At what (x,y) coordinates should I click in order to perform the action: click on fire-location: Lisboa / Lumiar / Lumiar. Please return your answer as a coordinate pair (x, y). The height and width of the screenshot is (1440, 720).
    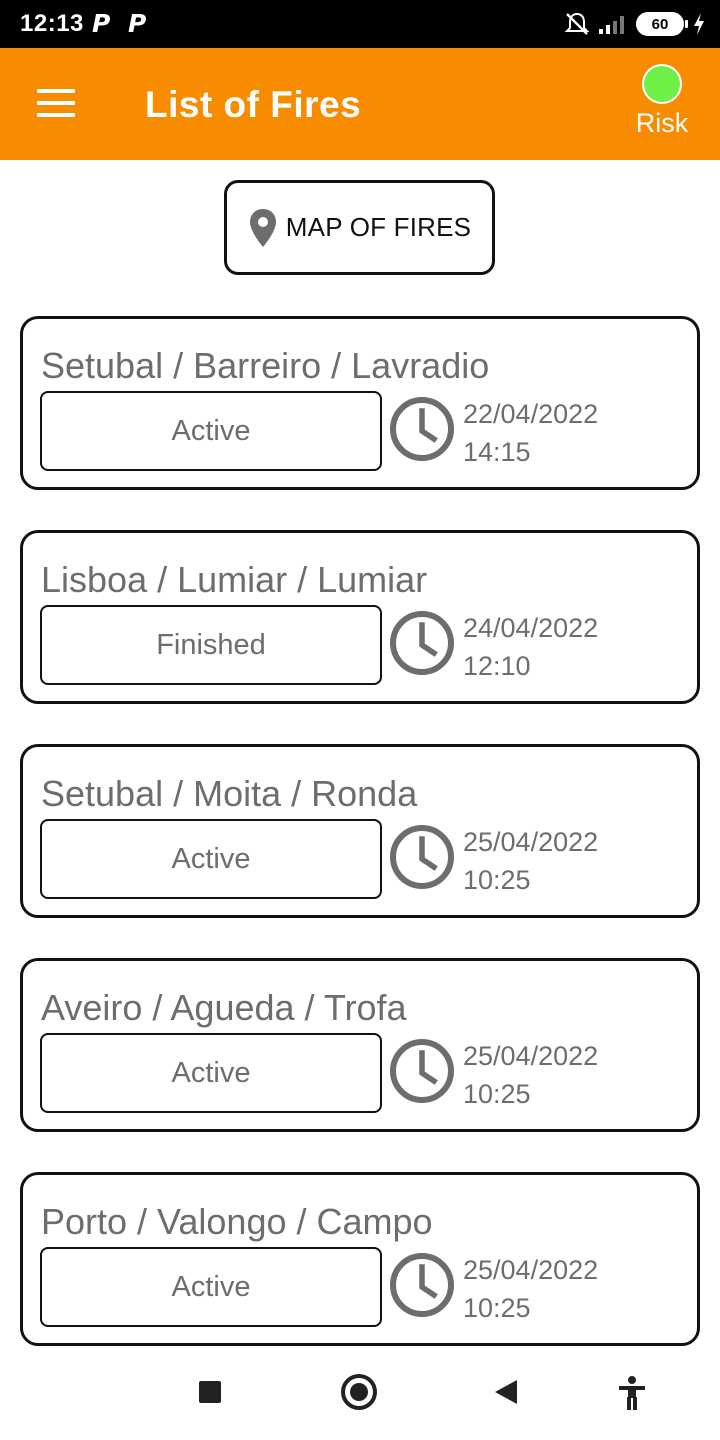
    Looking at the image, I should click on (234, 579).